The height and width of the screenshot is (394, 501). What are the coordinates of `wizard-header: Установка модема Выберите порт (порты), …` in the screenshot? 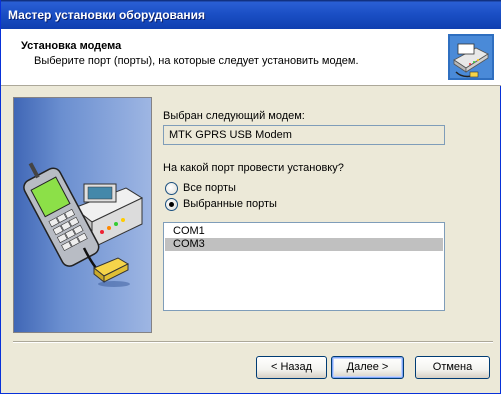 It's located at (251, 57).